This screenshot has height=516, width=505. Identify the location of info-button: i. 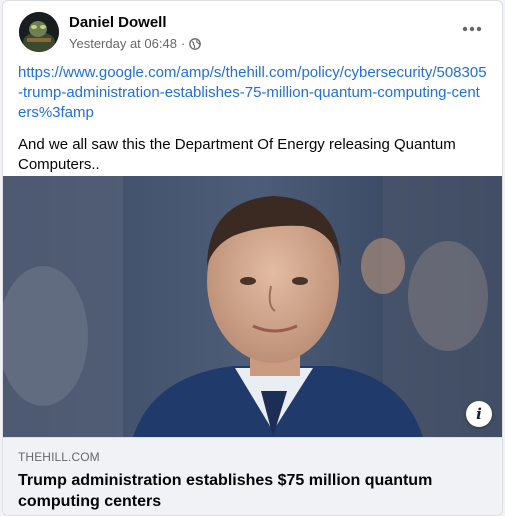
(479, 414).